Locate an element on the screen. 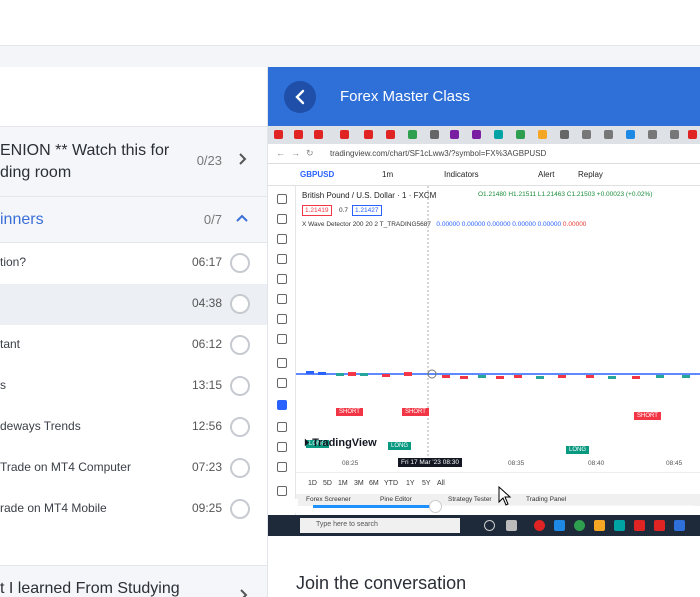  lesson-item: s 13:15 is located at coordinates (133, 386).